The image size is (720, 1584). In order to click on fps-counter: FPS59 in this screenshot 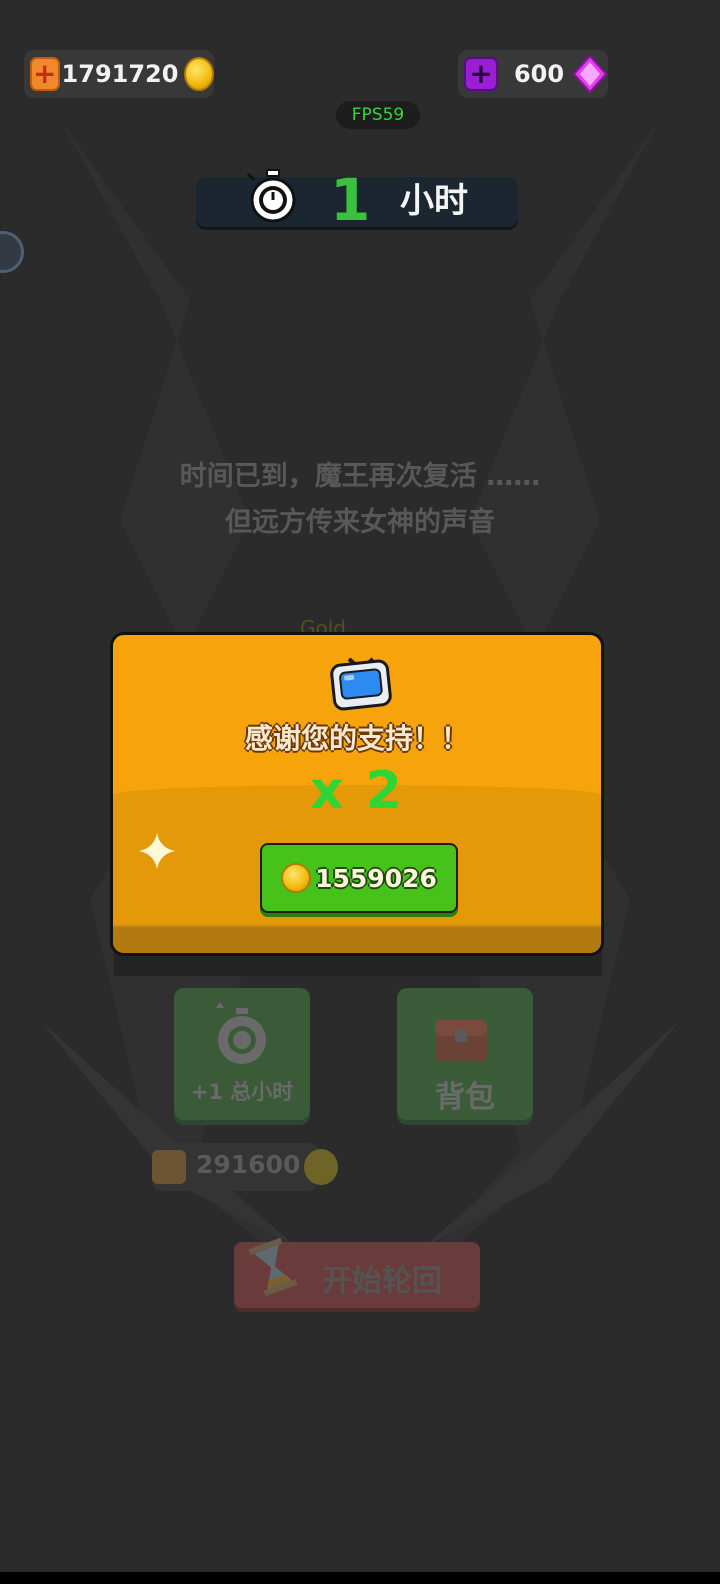, I will do `click(378, 115)`.